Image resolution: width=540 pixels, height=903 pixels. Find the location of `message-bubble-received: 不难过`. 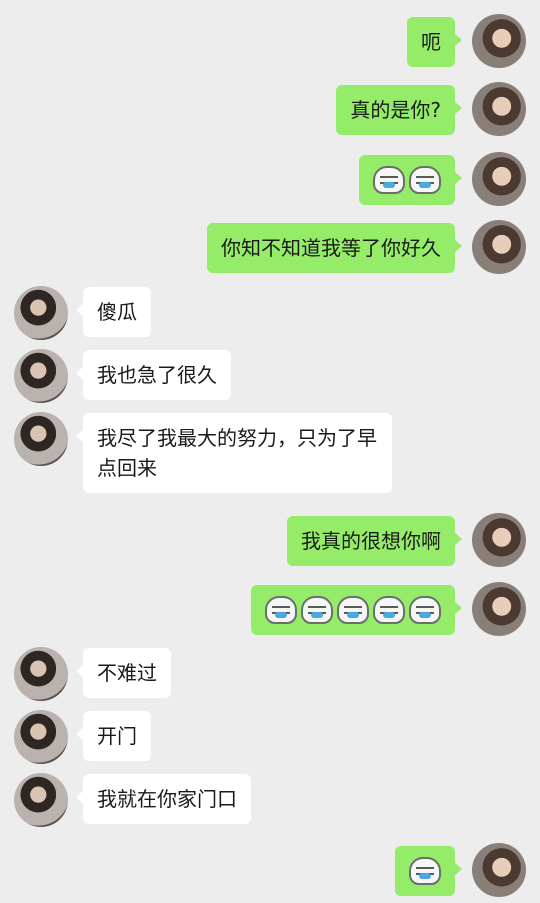

message-bubble-received: 不难过 is located at coordinates (123, 673).